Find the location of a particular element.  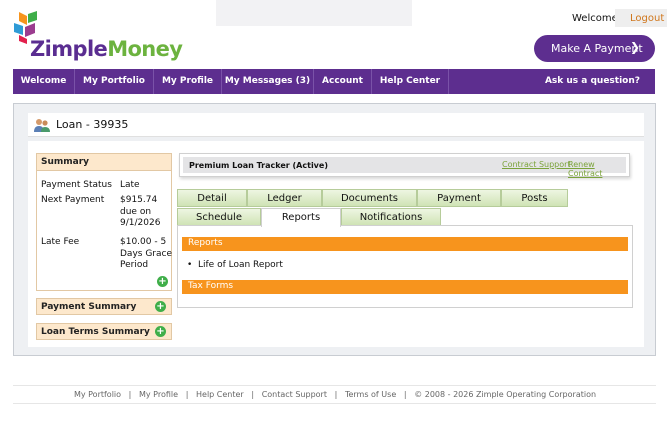

logo-wordmark: ZimpleMoney is located at coordinates (106, 49).